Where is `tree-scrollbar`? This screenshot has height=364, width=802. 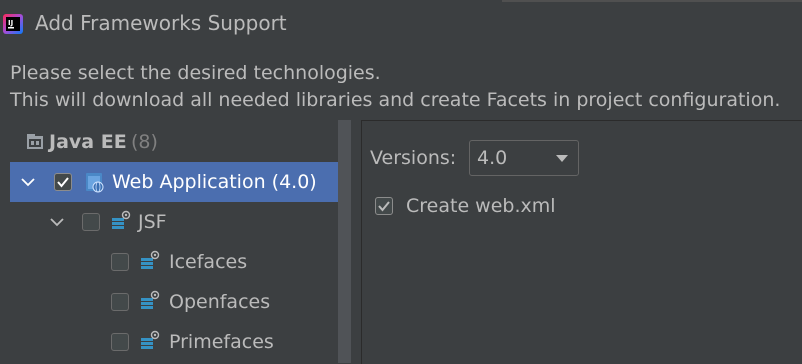
tree-scrollbar is located at coordinates (344, 241).